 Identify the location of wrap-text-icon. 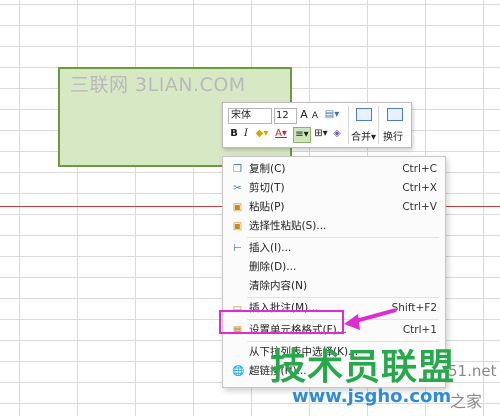
(395, 114).